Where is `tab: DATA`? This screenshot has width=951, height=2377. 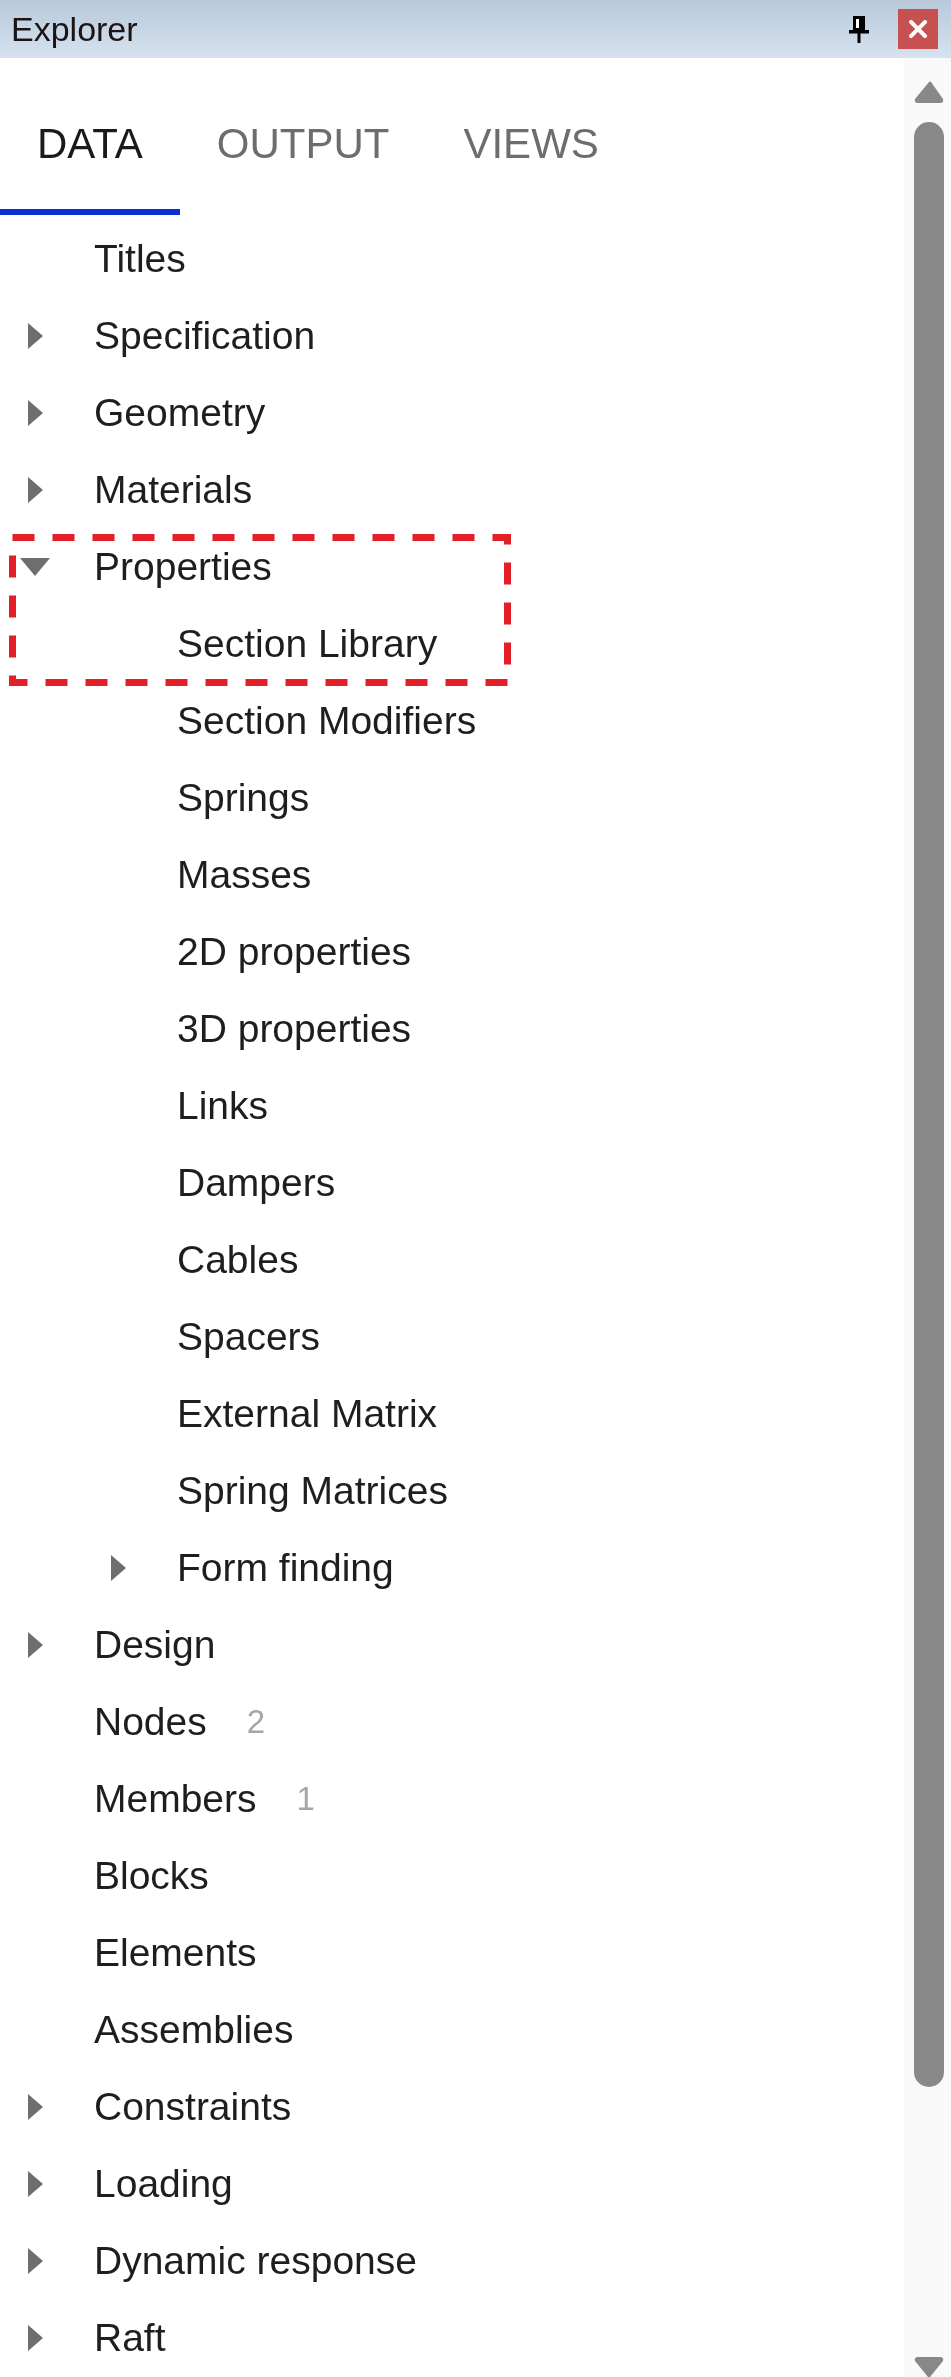 tab: DATA is located at coordinates (90, 166).